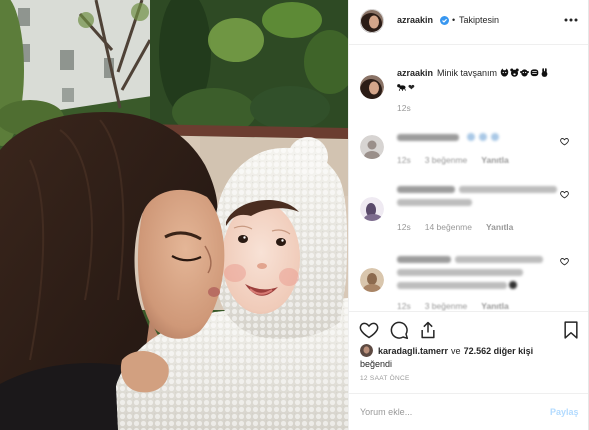  I want to click on verified-badge-icon, so click(444, 20).